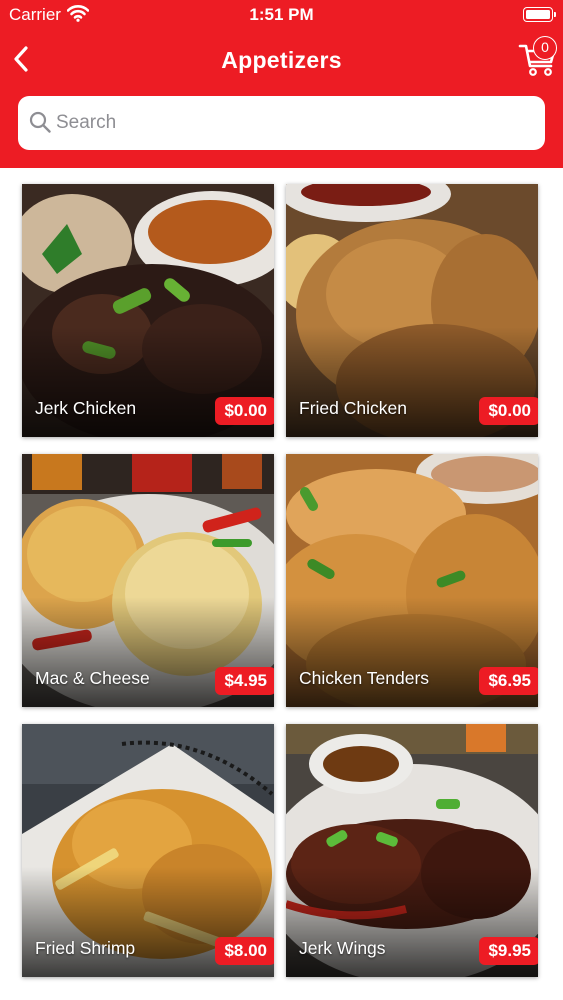 This screenshot has height=1000, width=563. Describe the element at coordinates (412, 850) in the screenshot. I see `menu-item-card: Jerk Wings $9.95` at that location.